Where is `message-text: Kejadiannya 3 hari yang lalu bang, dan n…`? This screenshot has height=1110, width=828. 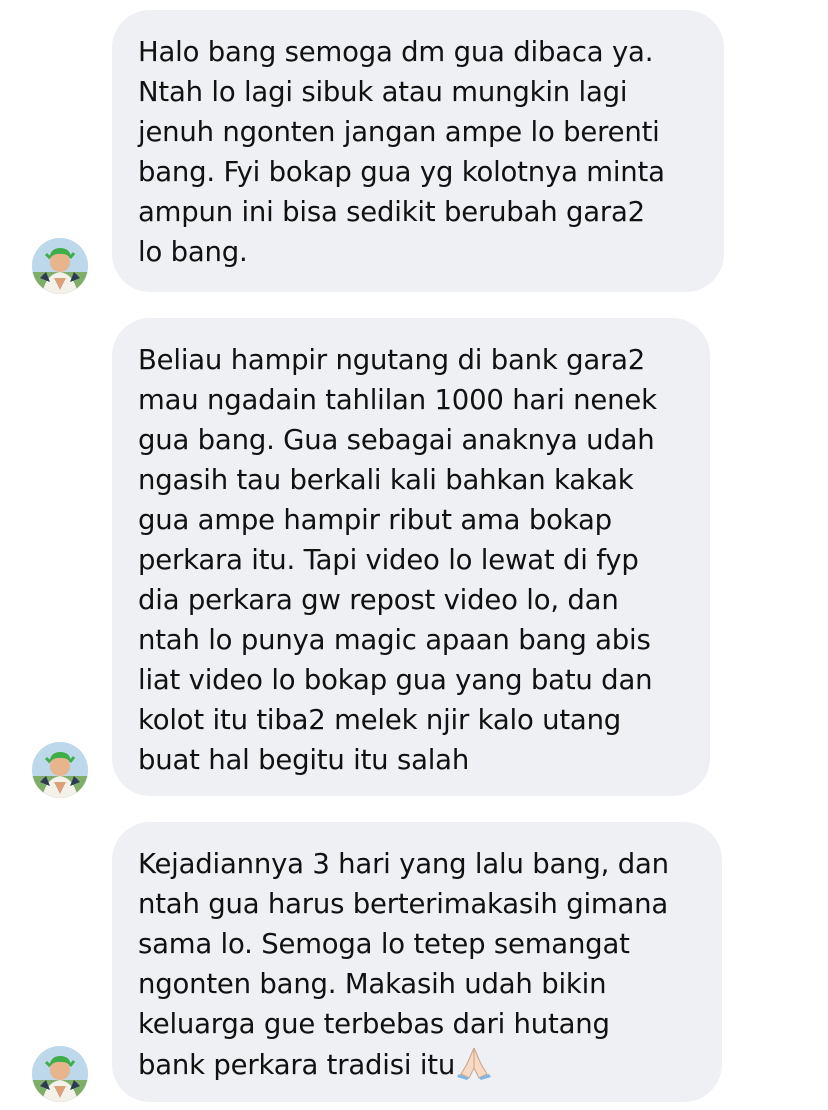
message-text: Kejadiannya 3 hari yang lalu bang, dan n… is located at coordinates (417, 964).